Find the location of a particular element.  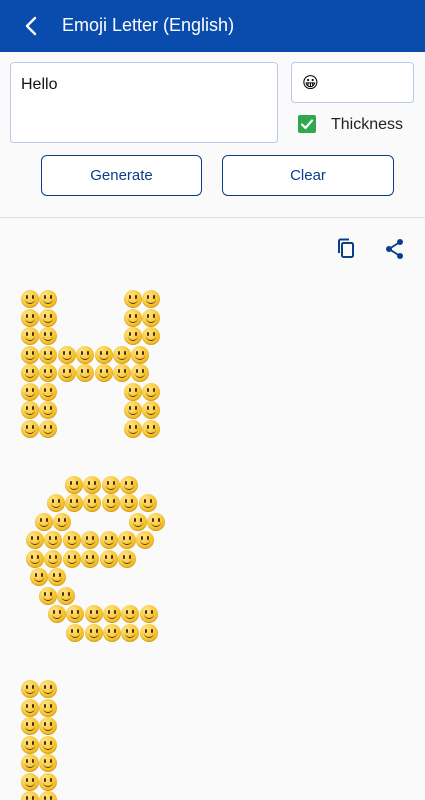

back-arrow-icon is located at coordinates (32, 26).